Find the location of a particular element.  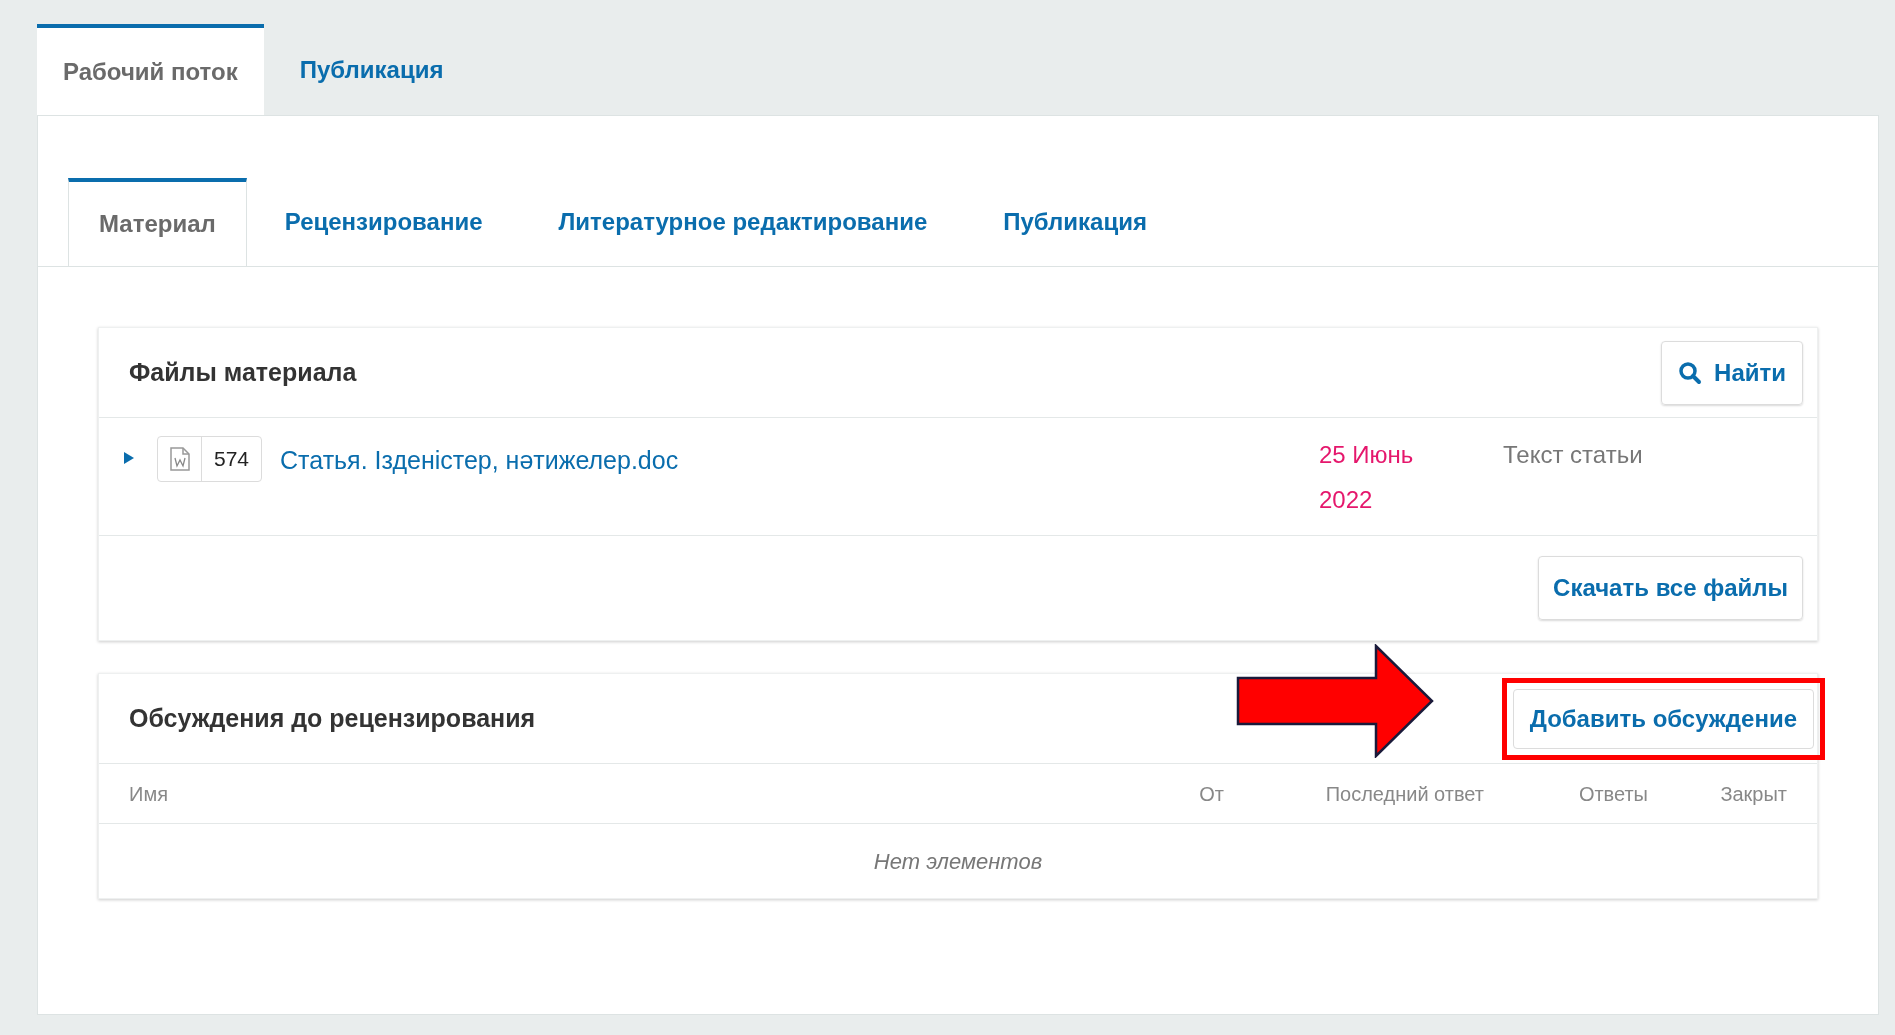

file-id: 574 is located at coordinates (232, 459).